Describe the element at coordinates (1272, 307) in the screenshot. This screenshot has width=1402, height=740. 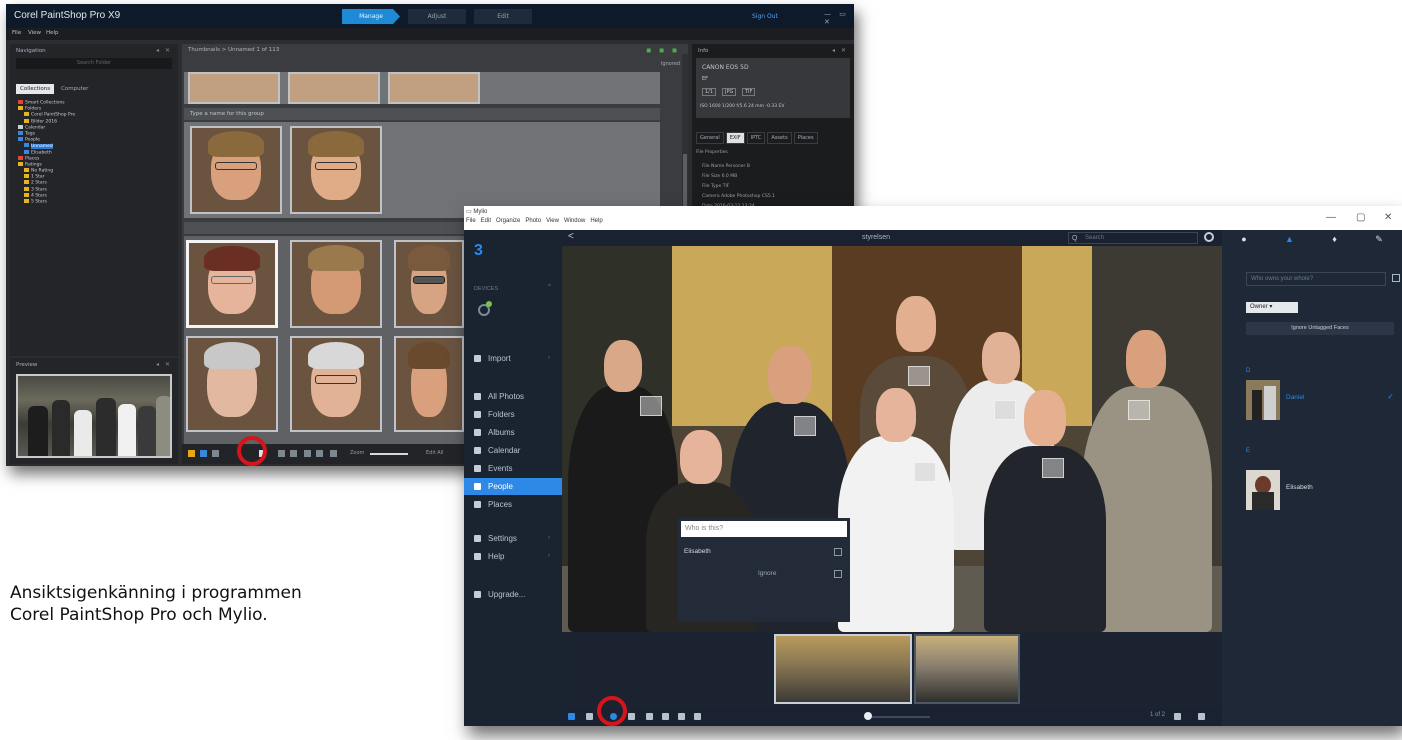
I see `owner-dropdown: Owner ▾` at that location.